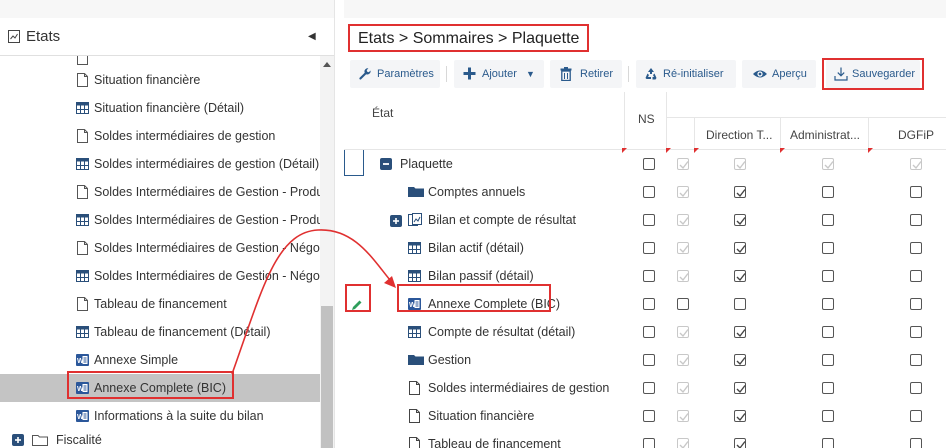 The height and width of the screenshot is (448, 946). What do you see at coordinates (160, 80) in the screenshot?
I see `tree-item: Situation financière` at bounding box center [160, 80].